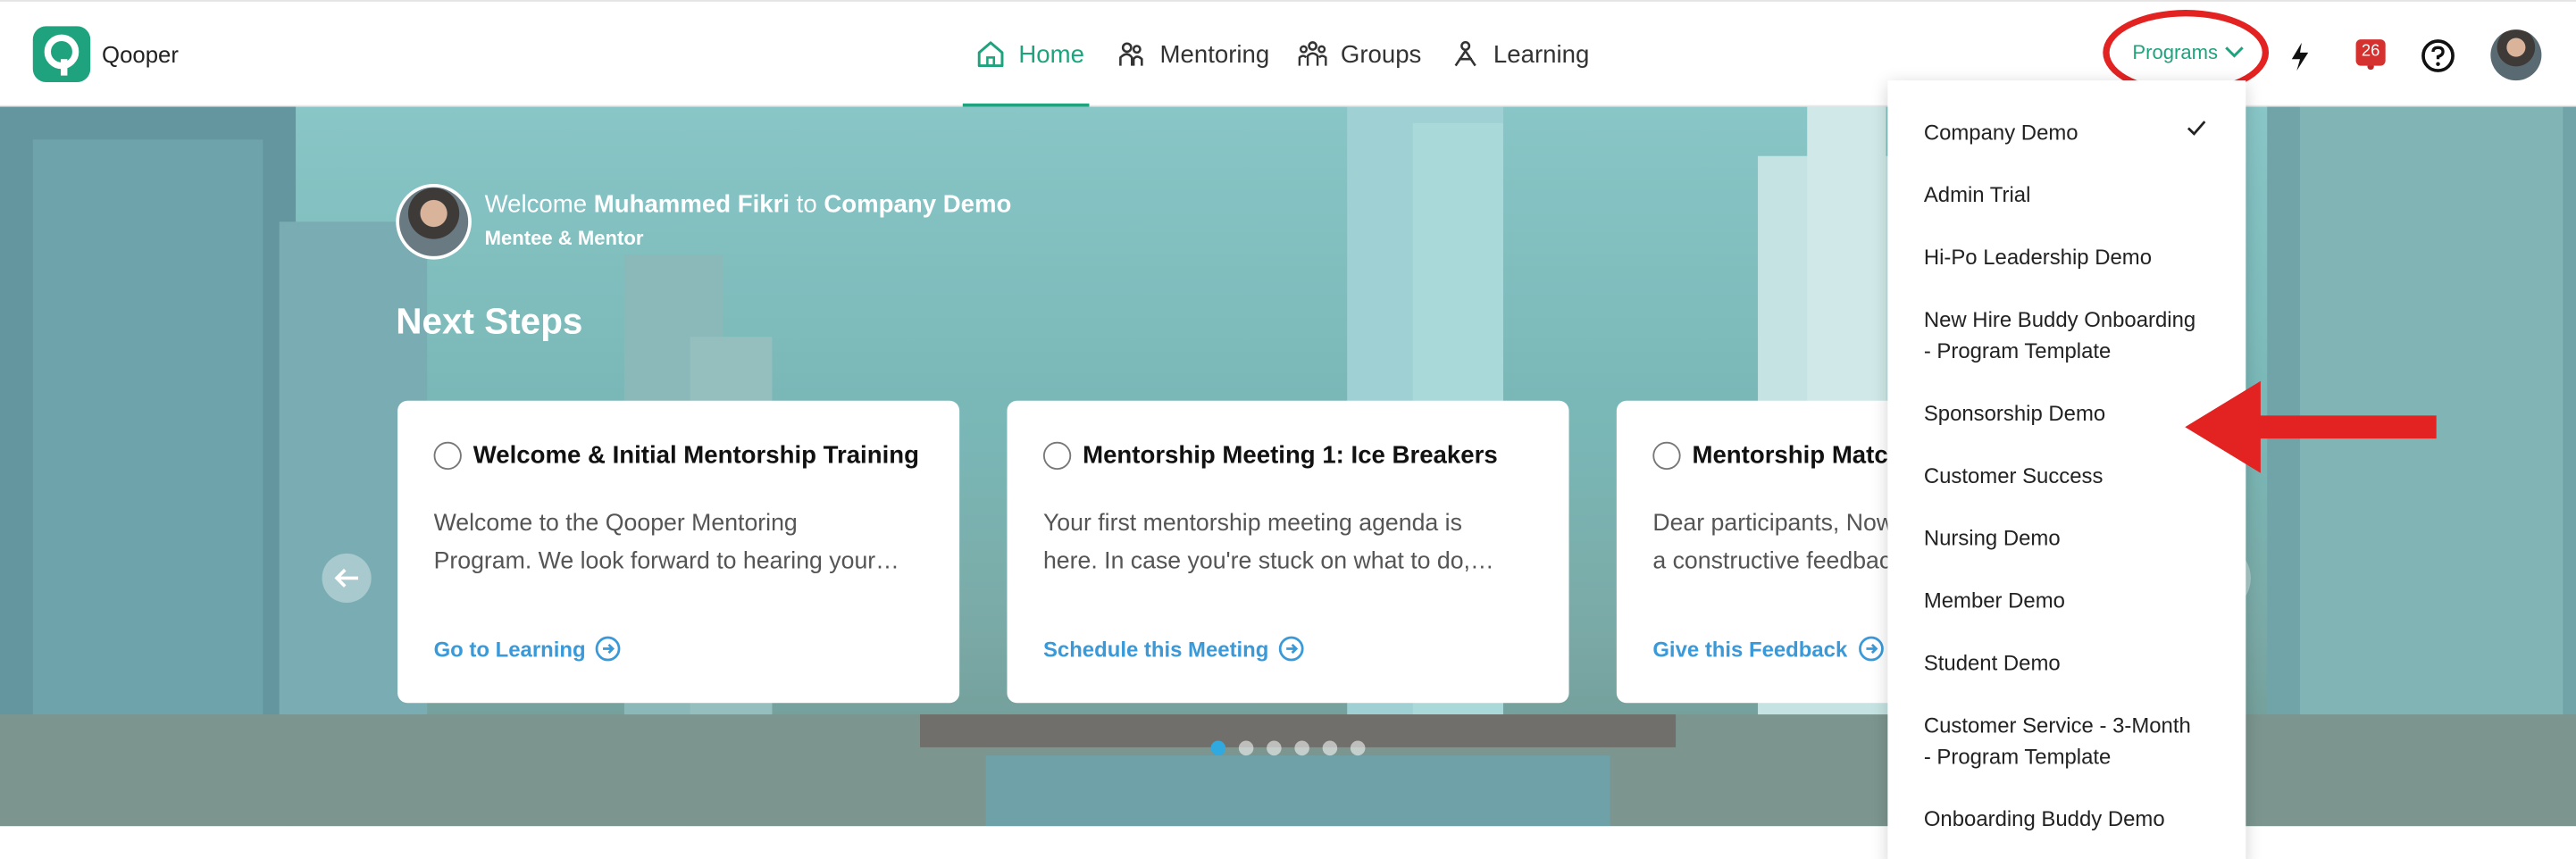 This screenshot has width=2576, height=859. I want to click on give-feedback-link: Give this Feedback, so click(1768, 649).